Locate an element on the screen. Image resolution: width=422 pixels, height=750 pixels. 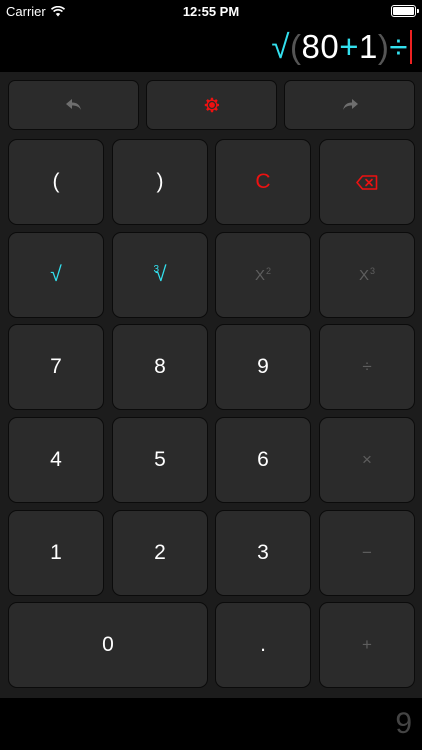
cbrt-label: 3√ is located at coordinates (159, 275).